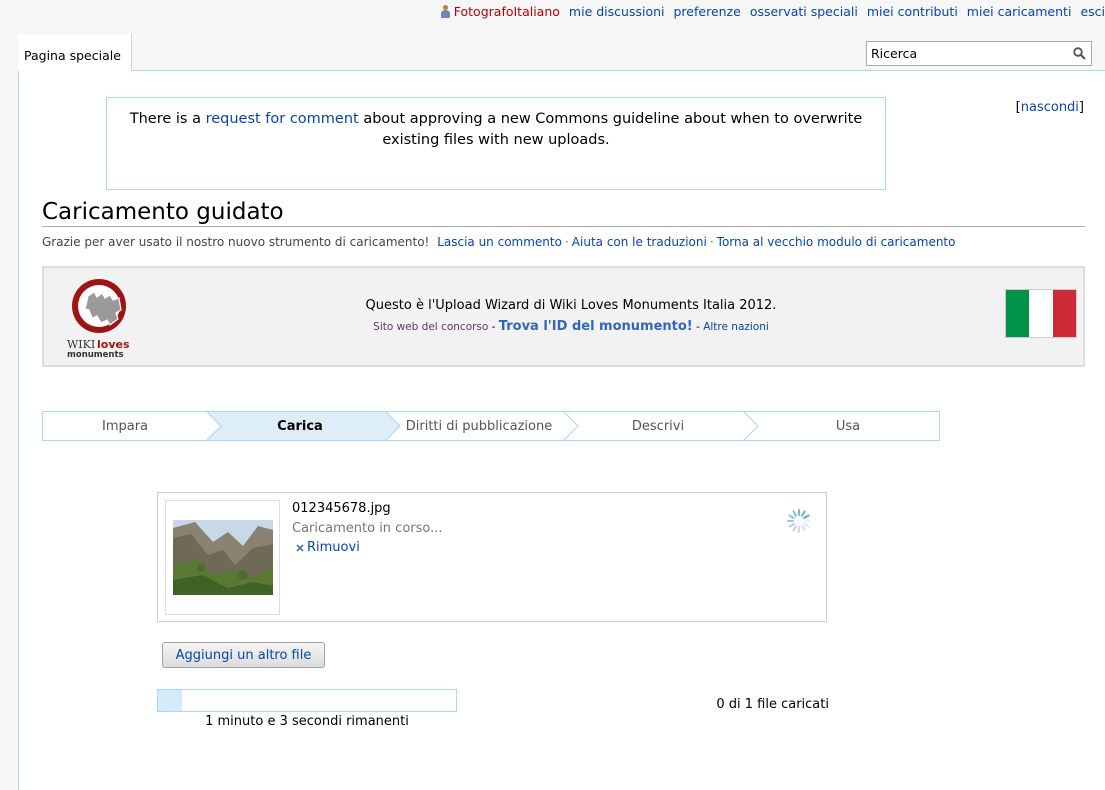 This screenshot has width=1105, height=790. What do you see at coordinates (804, 11) in the screenshot?
I see `watchlist-link: osservati speciali` at bounding box center [804, 11].